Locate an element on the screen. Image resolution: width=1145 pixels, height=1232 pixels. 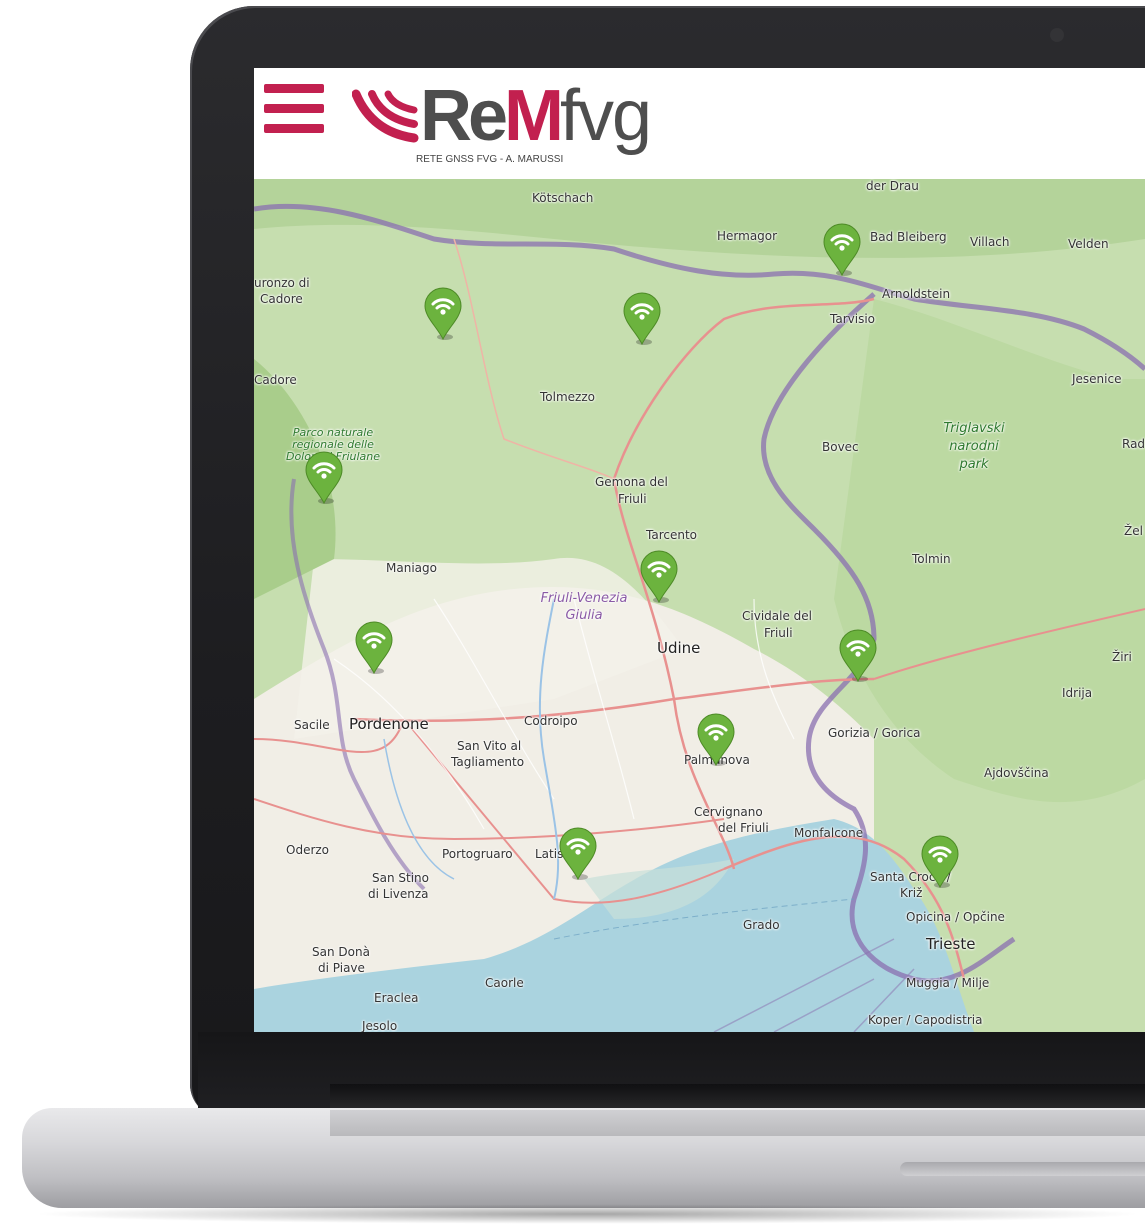
place-label: Tarcento is located at coordinates (671, 535).